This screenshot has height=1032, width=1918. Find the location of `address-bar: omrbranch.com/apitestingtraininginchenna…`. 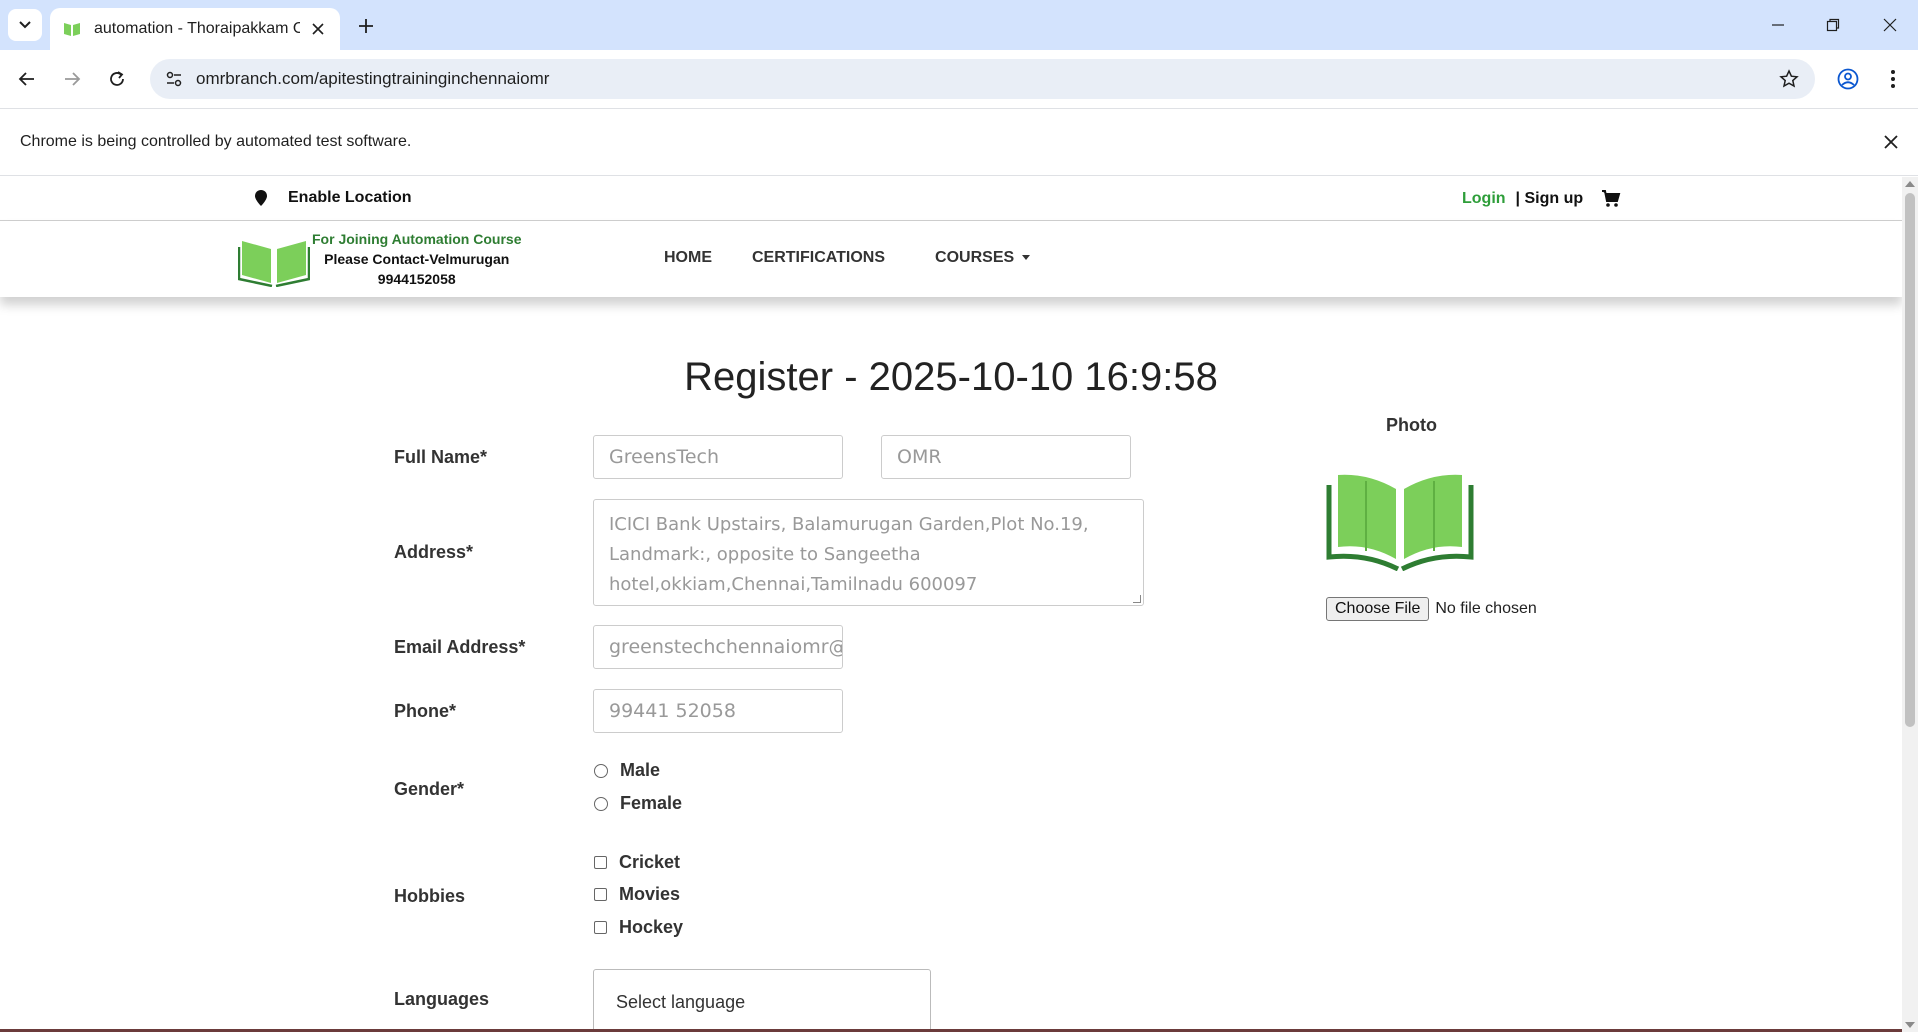

address-bar: omrbranch.com/apitestingtraininginchenna… is located at coordinates (982, 79).